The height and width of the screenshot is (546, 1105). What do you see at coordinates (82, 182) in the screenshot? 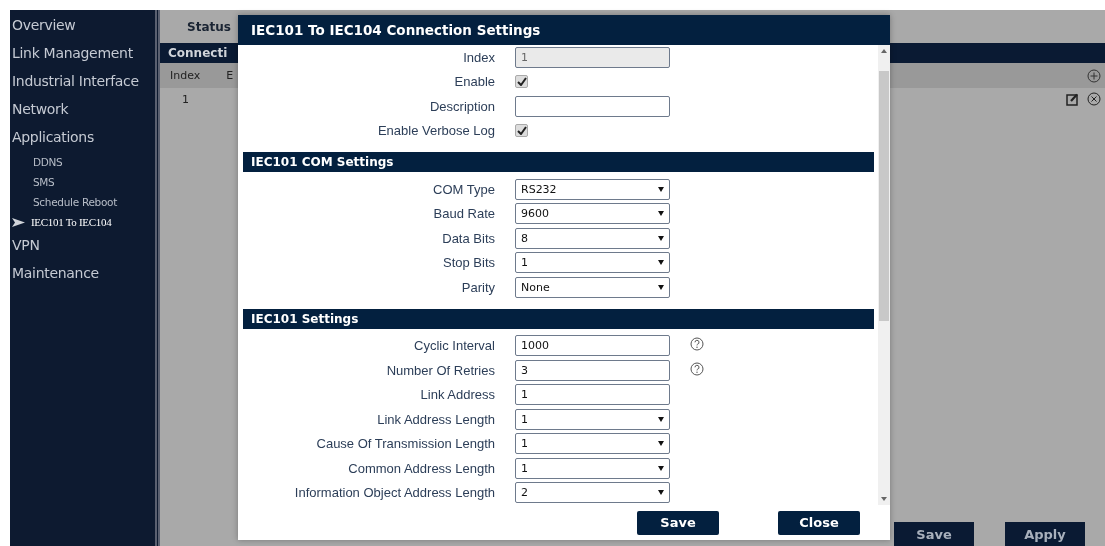
I see `nav-subitem: SMS` at bounding box center [82, 182].